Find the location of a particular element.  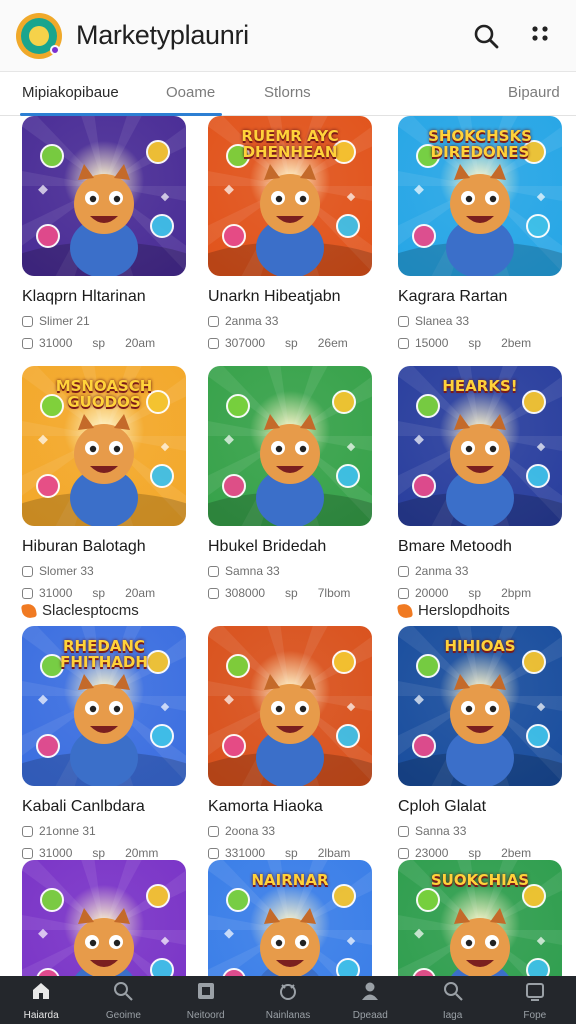

game-card: NAIRNAR is located at coordinates (290, 918).